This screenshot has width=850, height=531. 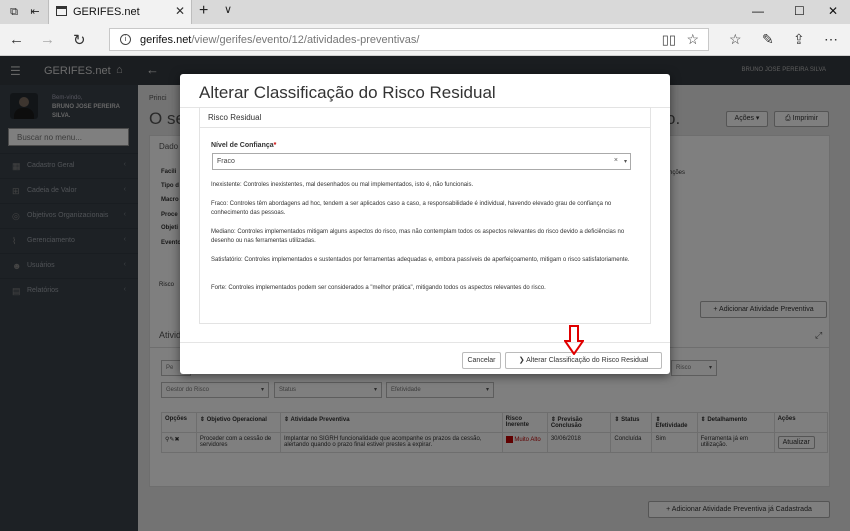 What do you see at coordinates (14, 12) in the screenshot?
I see `tab-actions-icon: ⧉` at bounding box center [14, 12].